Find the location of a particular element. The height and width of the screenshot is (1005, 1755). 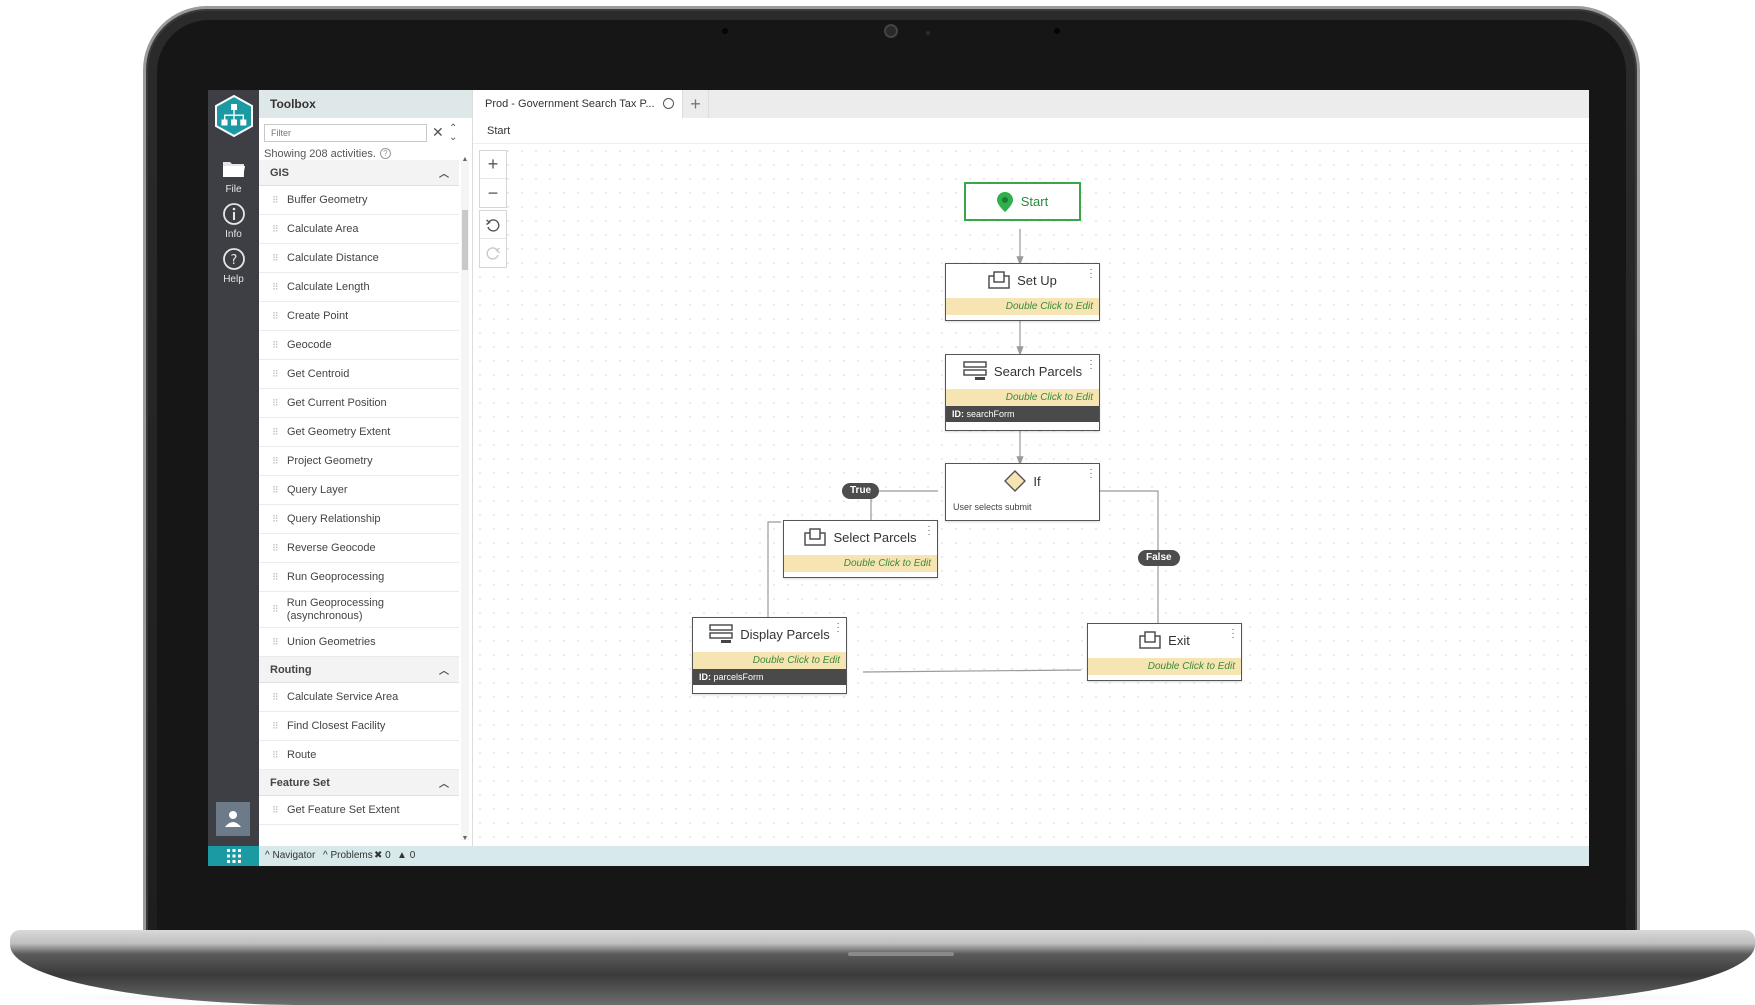

scroll-down-icon: ▼ is located at coordinates (465, 838).